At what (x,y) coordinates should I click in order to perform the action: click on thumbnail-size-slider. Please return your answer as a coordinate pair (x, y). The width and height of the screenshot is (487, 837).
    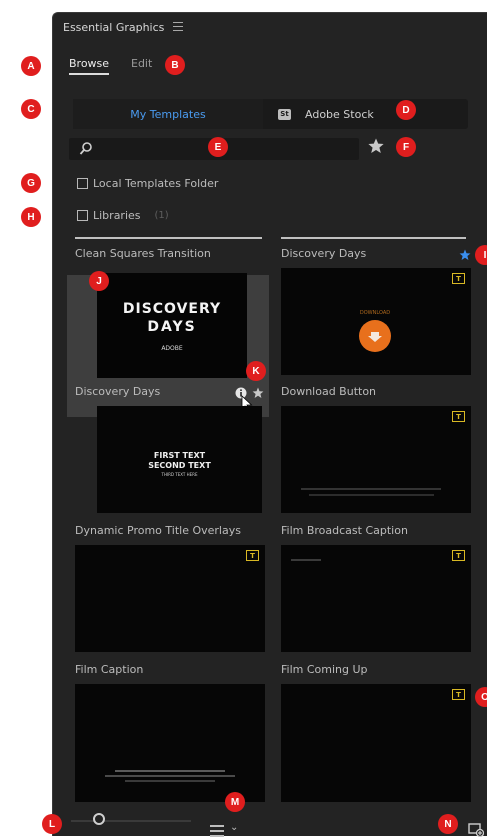
    Looking at the image, I should click on (131, 821).